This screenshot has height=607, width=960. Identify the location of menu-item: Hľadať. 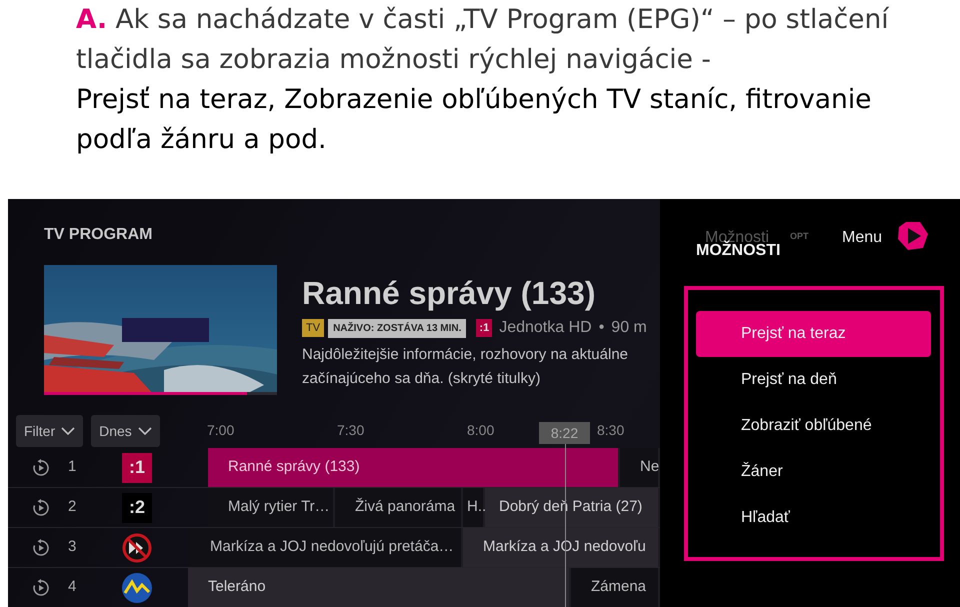
(813, 518).